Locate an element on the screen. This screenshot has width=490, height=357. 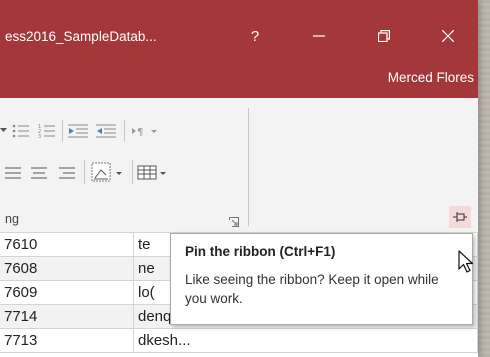
ribbon-group-label: ng is located at coordinates (12, 219).